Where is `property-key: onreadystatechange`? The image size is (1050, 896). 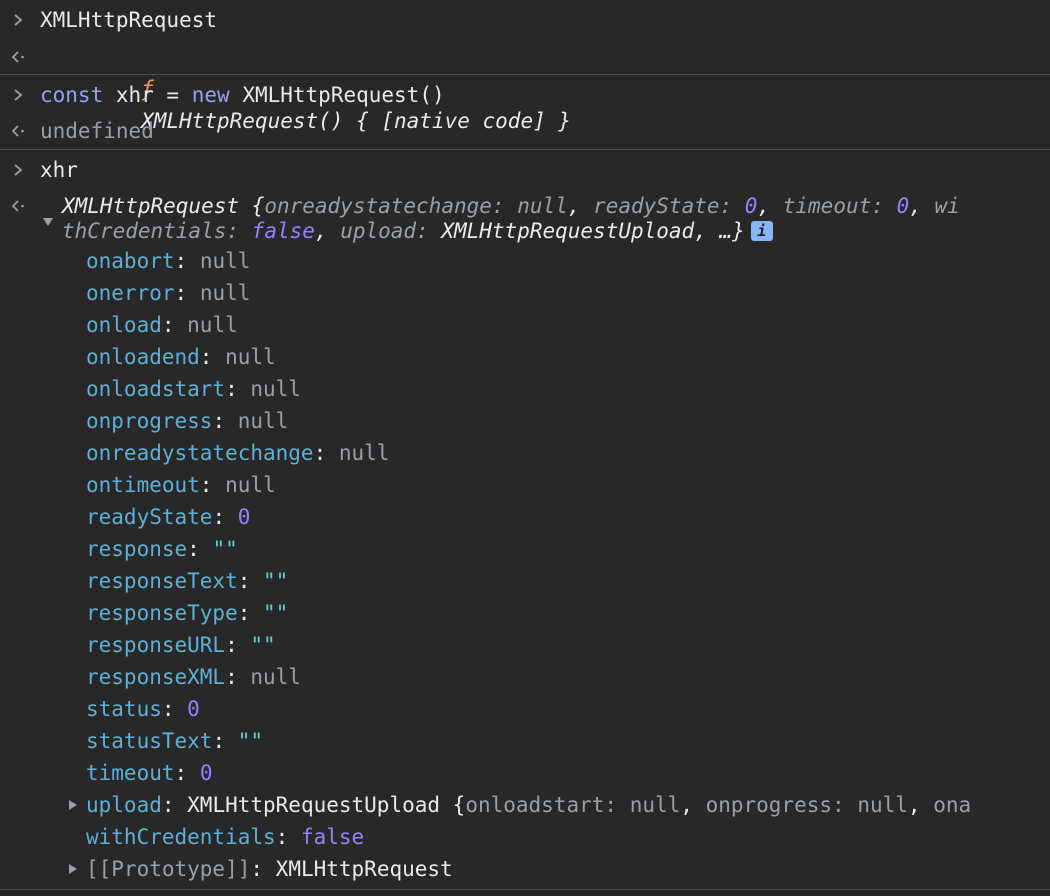 property-key: onreadystatechange is located at coordinates (200, 453).